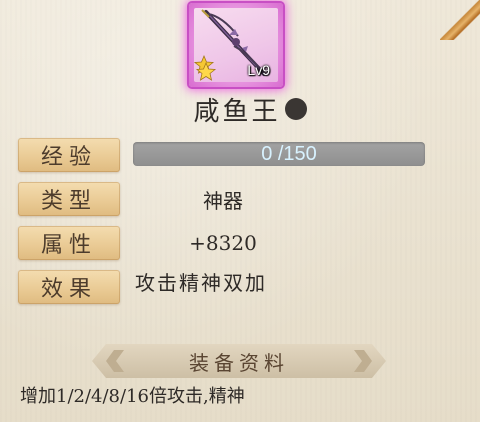 The image size is (480, 422). I want to click on item-rarity-dot, so click(295, 109).